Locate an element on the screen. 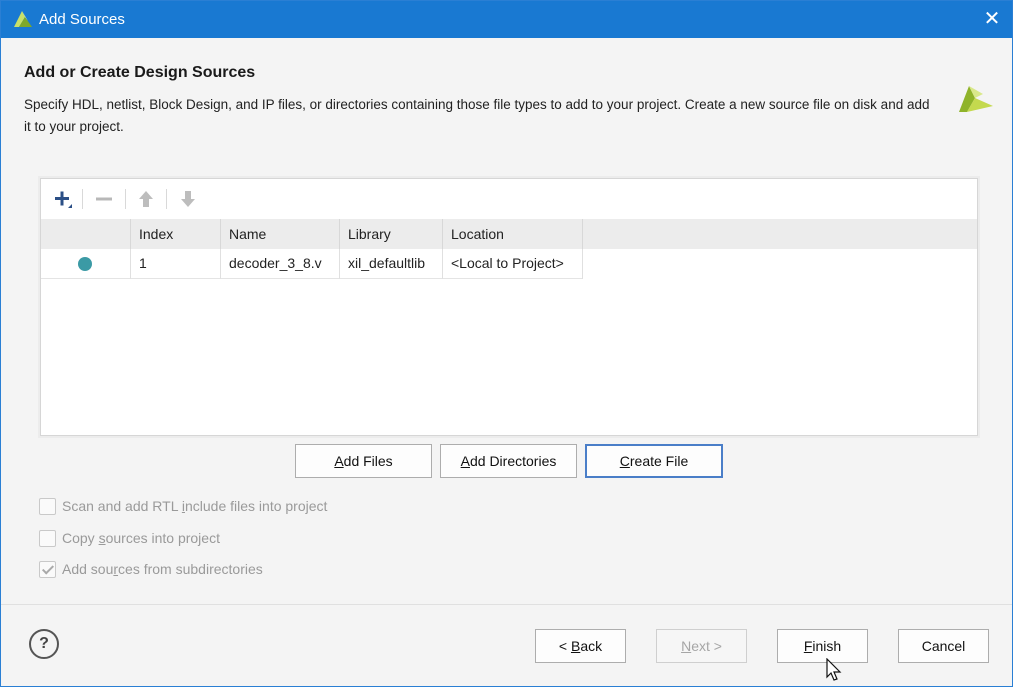 The height and width of the screenshot is (687, 1013). option-label: Copy sources into project is located at coordinates (141, 538).